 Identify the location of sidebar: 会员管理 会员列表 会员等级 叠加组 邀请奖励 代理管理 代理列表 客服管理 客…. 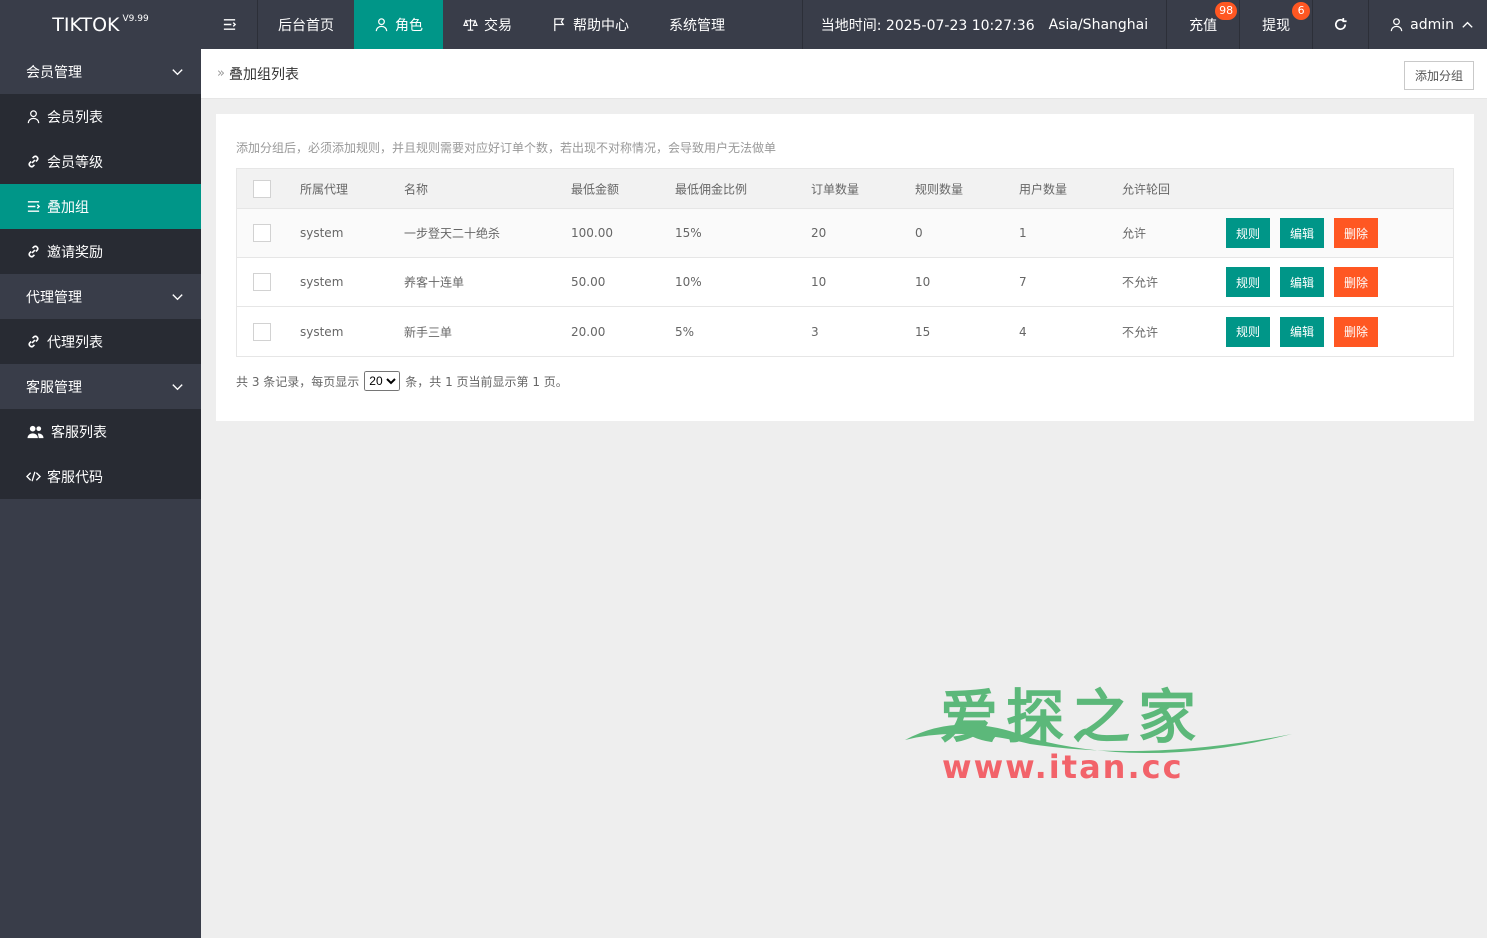
(100, 493).